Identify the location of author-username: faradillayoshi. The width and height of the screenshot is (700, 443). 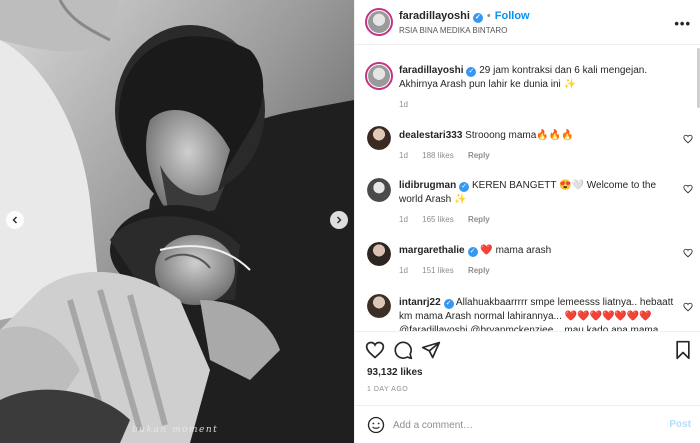
(434, 16).